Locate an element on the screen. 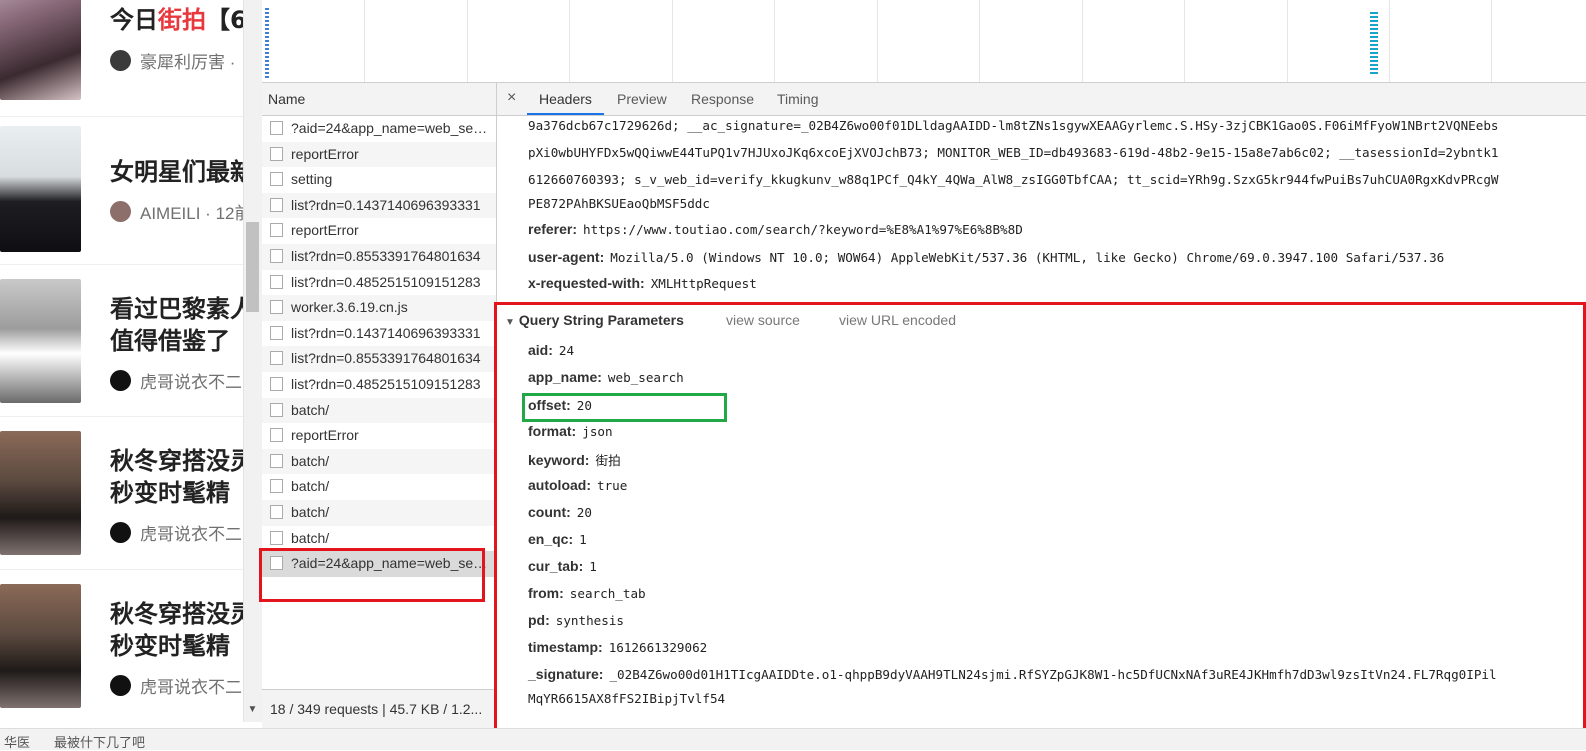  request-row: setting is located at coordinates (379, 180).